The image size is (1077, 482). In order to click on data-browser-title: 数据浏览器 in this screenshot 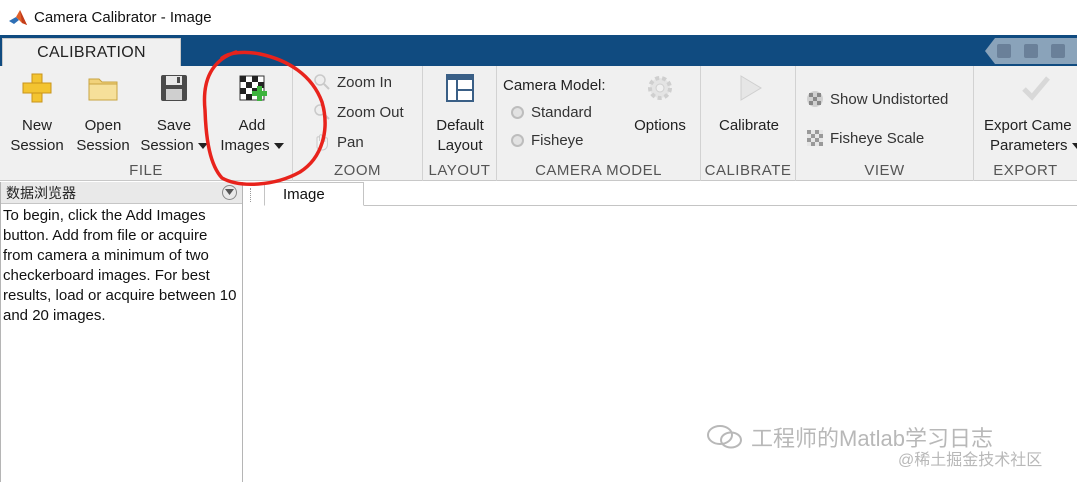, I will do `click(41, 192)`.